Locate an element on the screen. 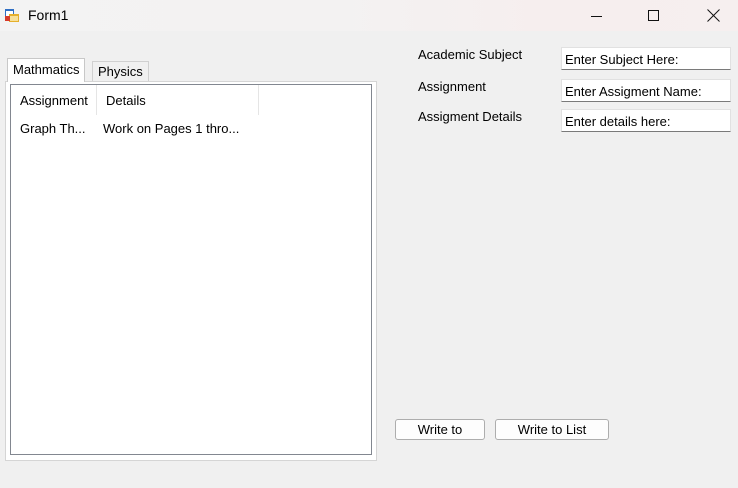 The height and width of the screenshot is (488, 738). title-bar: Form1 is located at coordinates (369, 15).